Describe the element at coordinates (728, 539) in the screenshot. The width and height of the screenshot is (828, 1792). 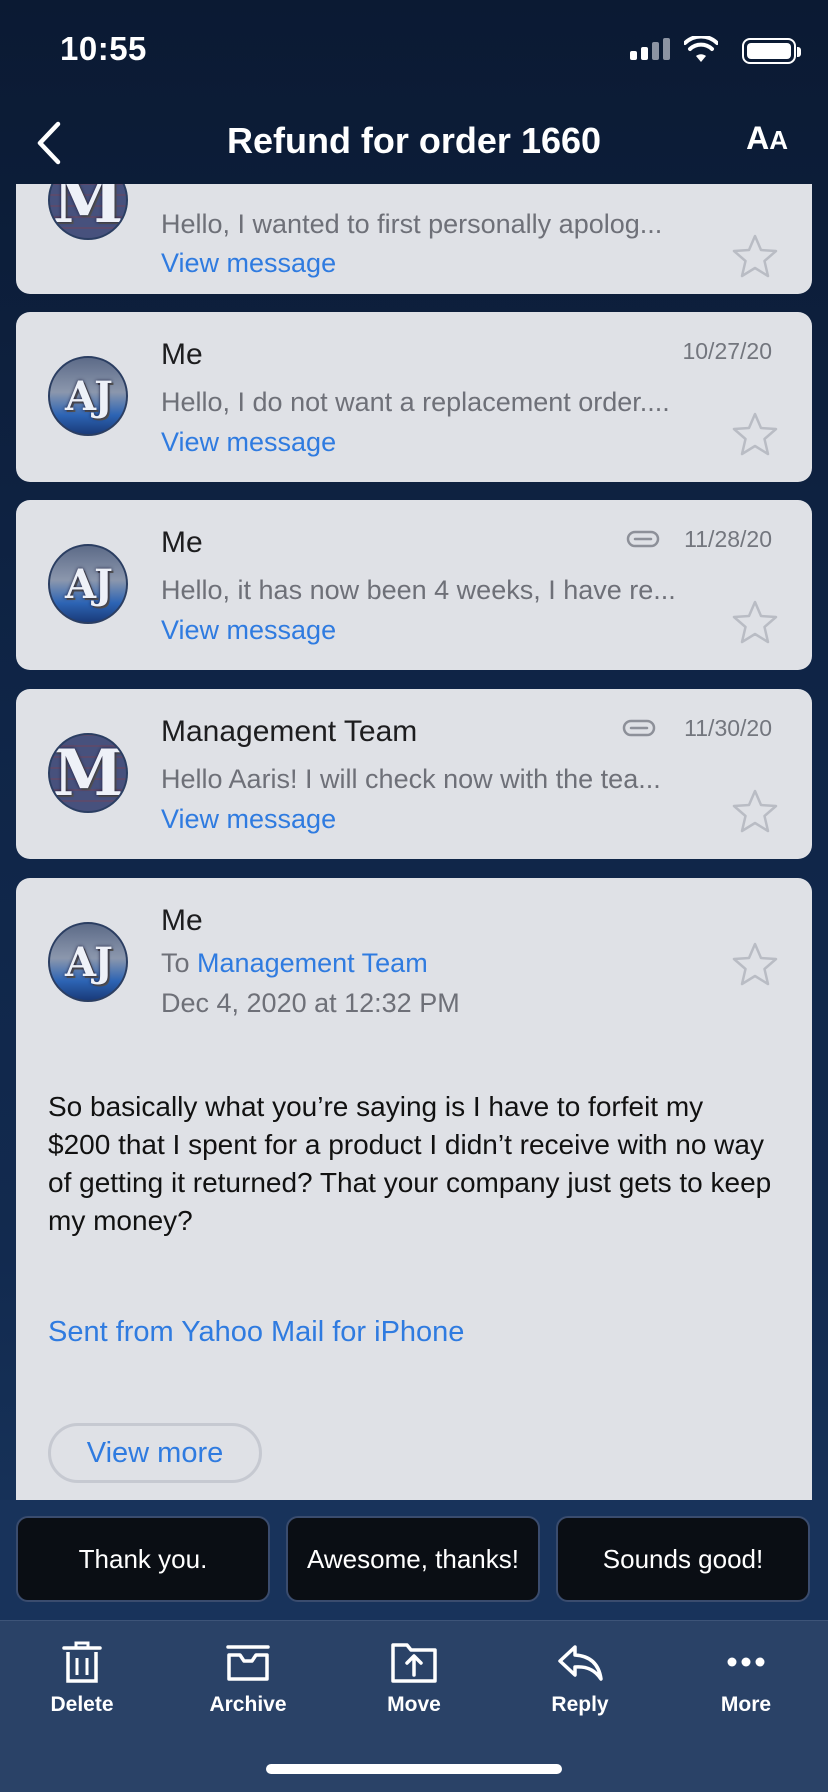
I see `message-date: 11/28/20` at that location.